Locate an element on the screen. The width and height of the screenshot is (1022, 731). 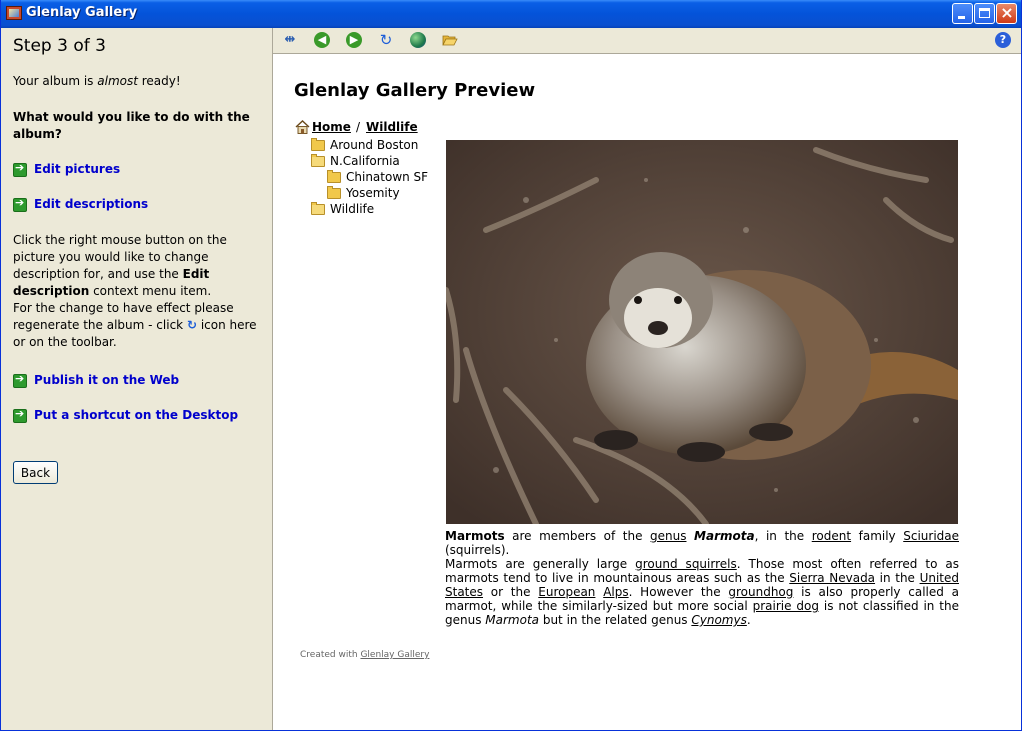
refresh-inline-icon: ↻ is located at coordinates (192, 325).